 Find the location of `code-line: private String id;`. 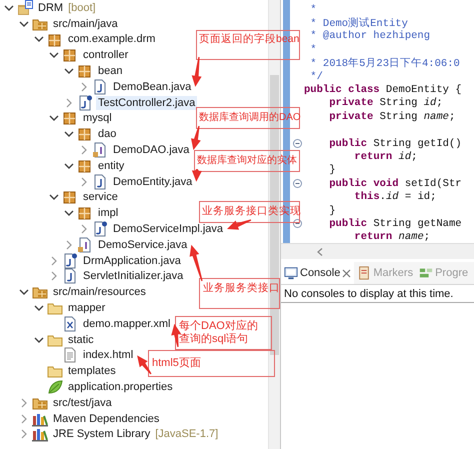

code-line: private String id; is located at coordinates (385, 103).